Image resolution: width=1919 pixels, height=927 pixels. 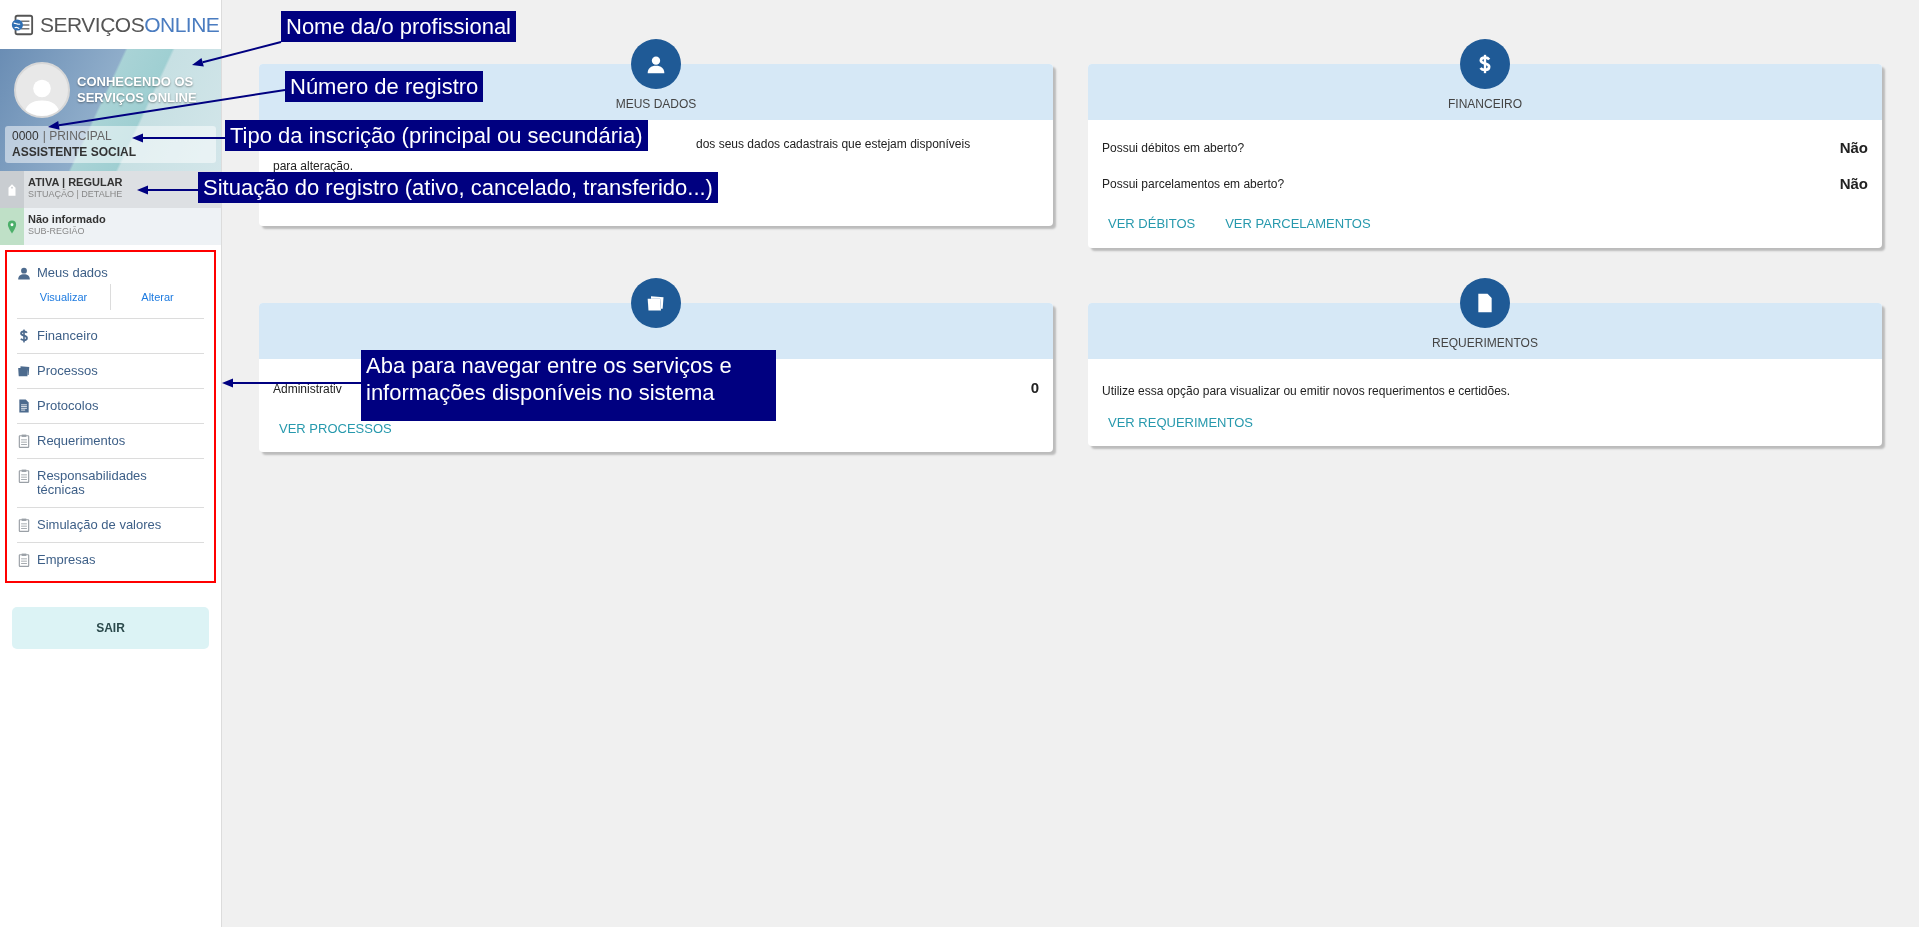 What do you see at coordinates (22, 24) in the screenshot?
I see `logo-icon` at bounding box center [22, 24].